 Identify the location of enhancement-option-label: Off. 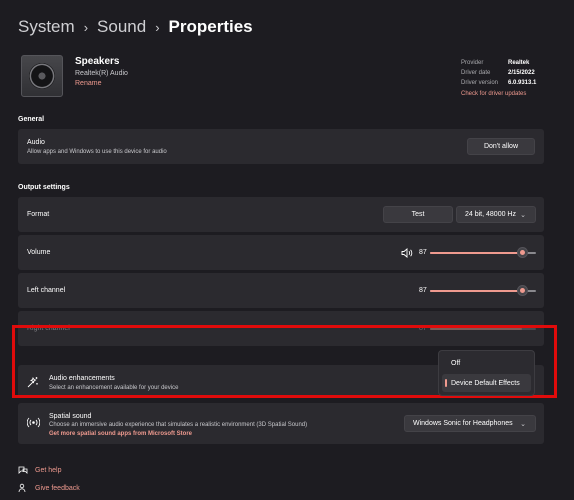
(456, 363).